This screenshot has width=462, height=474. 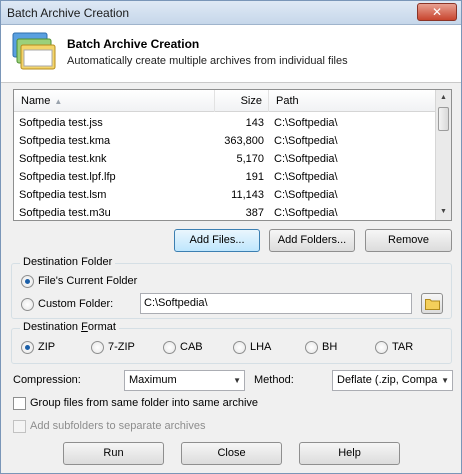 I want to click on close-icon: ✕, so click(x=437, y=12).